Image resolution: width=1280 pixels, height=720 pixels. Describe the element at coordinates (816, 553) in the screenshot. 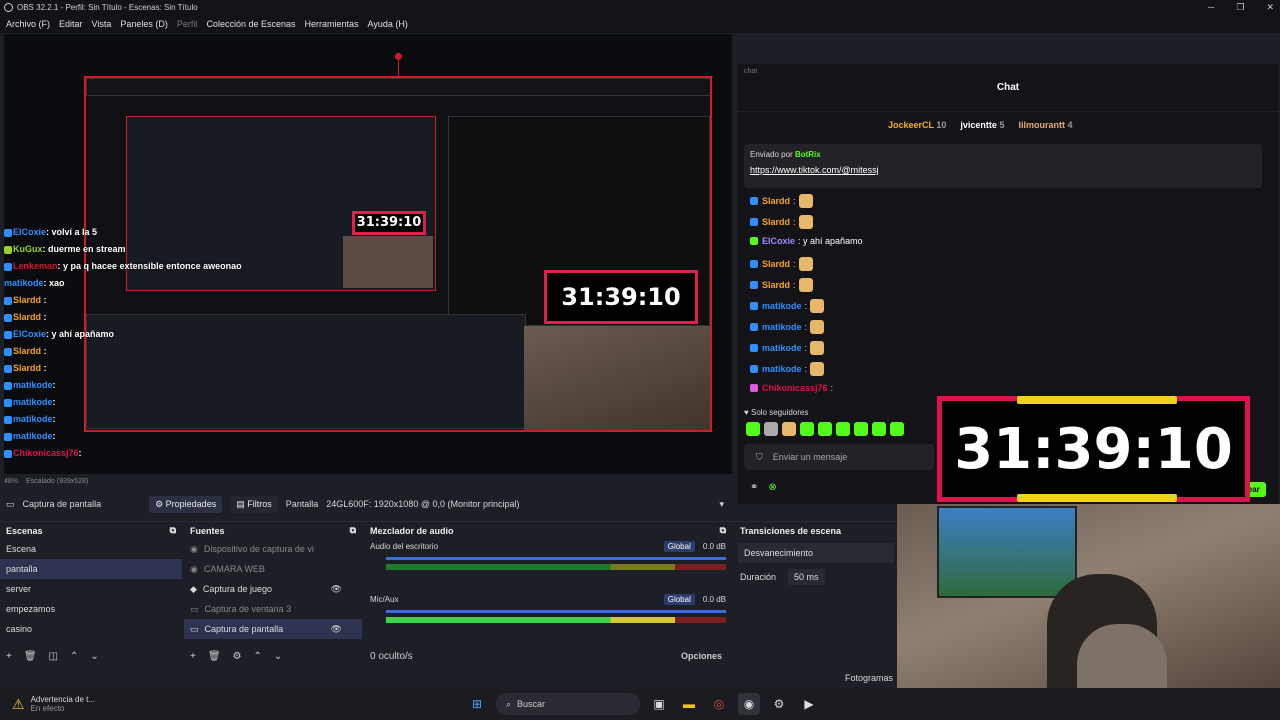

I see `transition-select: Desvanecimiento` at that location.